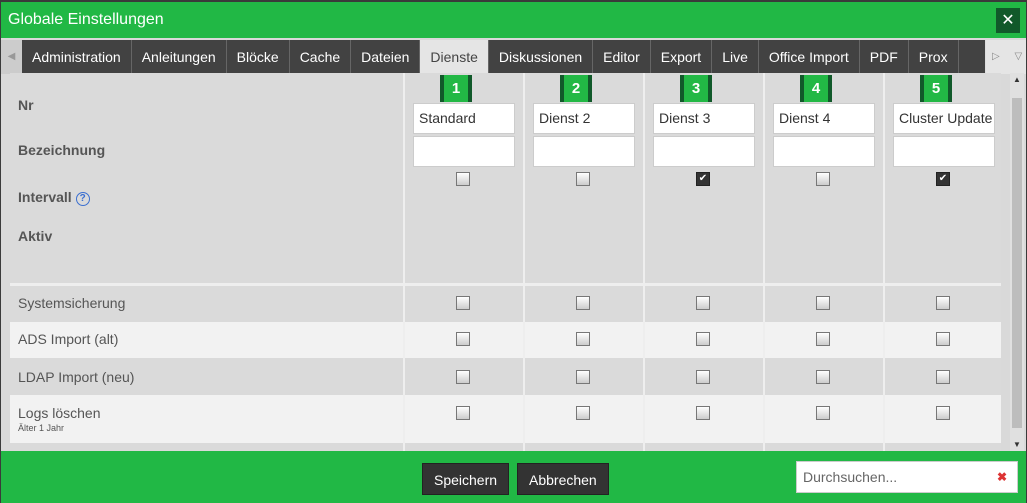 This screenshot has height=503, width=1027. I want to click on service-name-input: Dienst 4, so click(824, 118).